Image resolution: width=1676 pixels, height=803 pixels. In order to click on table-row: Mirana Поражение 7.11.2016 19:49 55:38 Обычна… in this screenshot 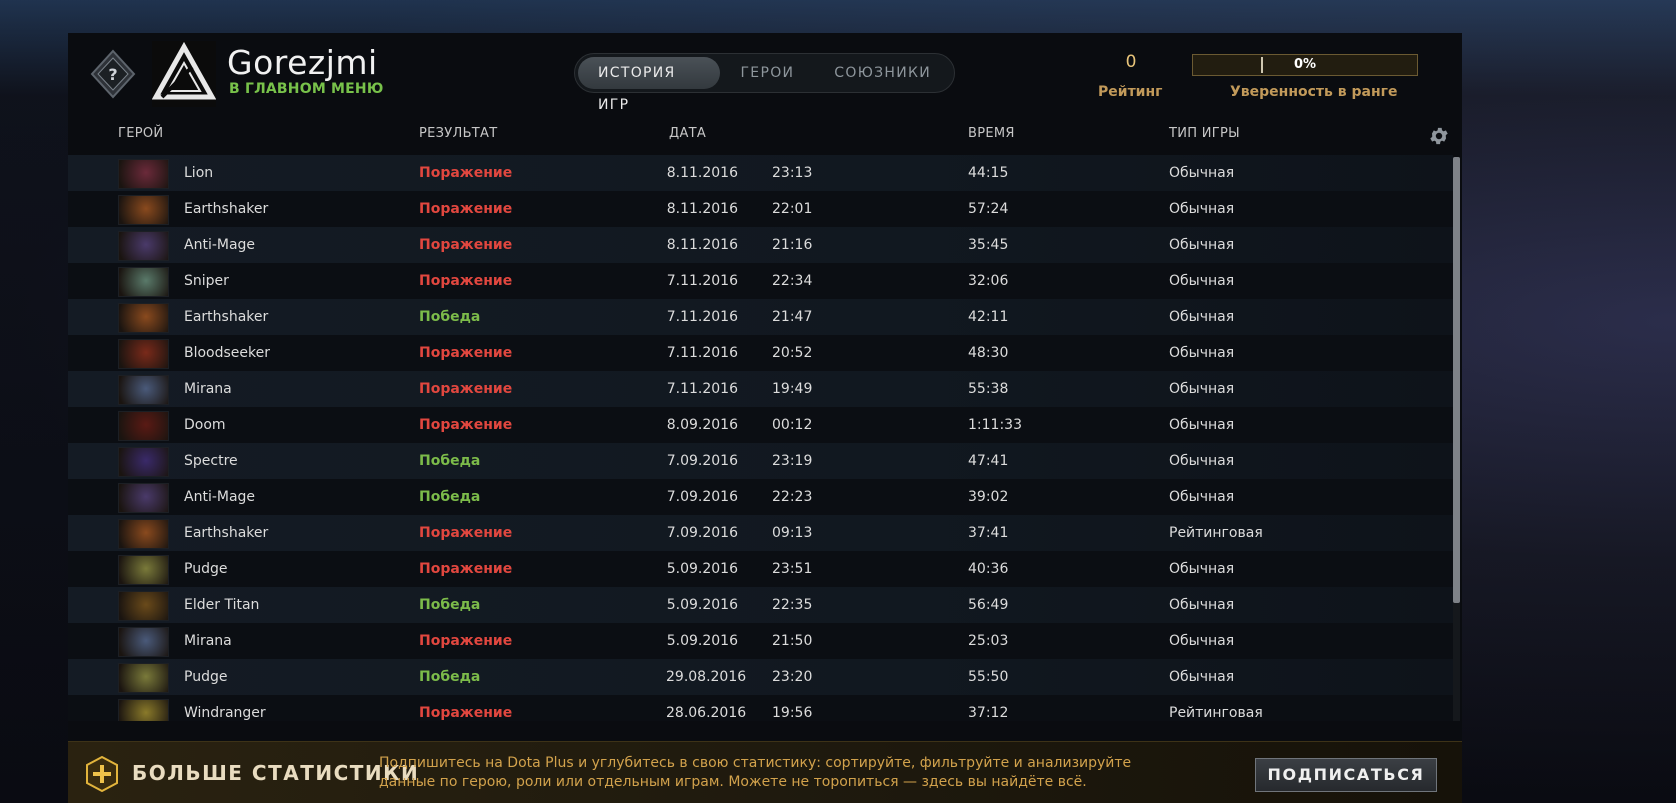, I will do `click(760, 389)`.